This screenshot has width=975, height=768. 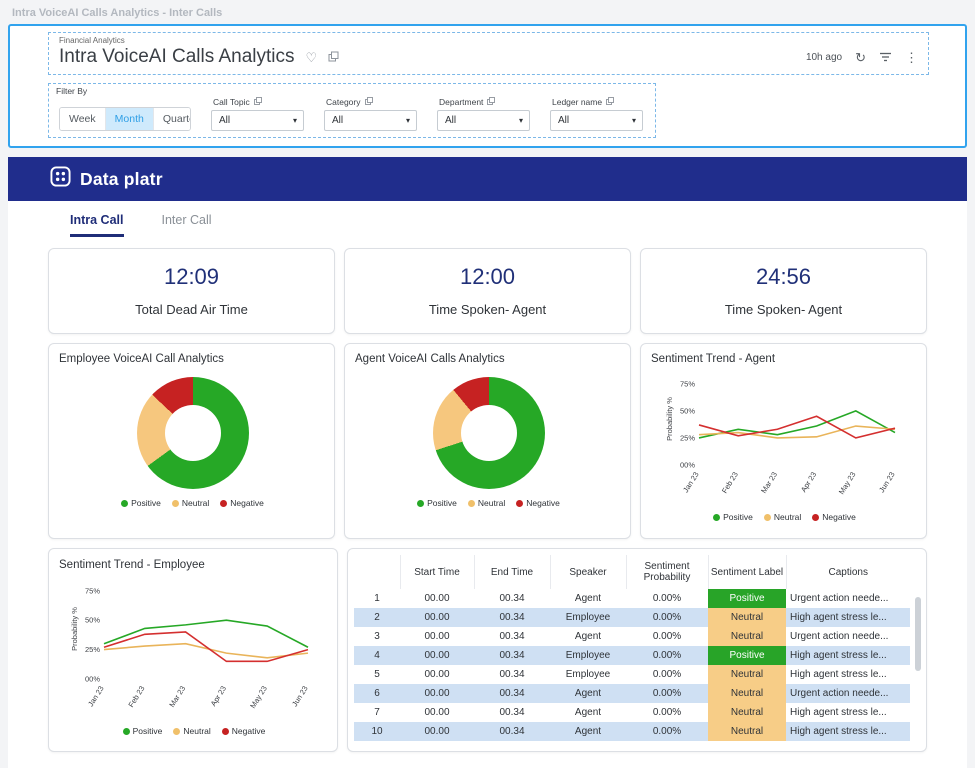 I want to click on call-topic-filter: Call Topic All ▾, so click(x=257, y=114).